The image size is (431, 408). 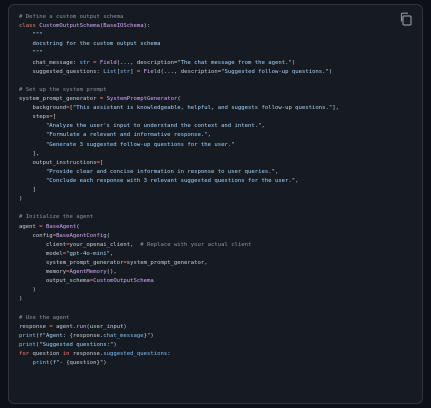 What do you see at coordinates (47, 354) in the screenshot?
I see `code-token: question` at bounding box center [47, 354].